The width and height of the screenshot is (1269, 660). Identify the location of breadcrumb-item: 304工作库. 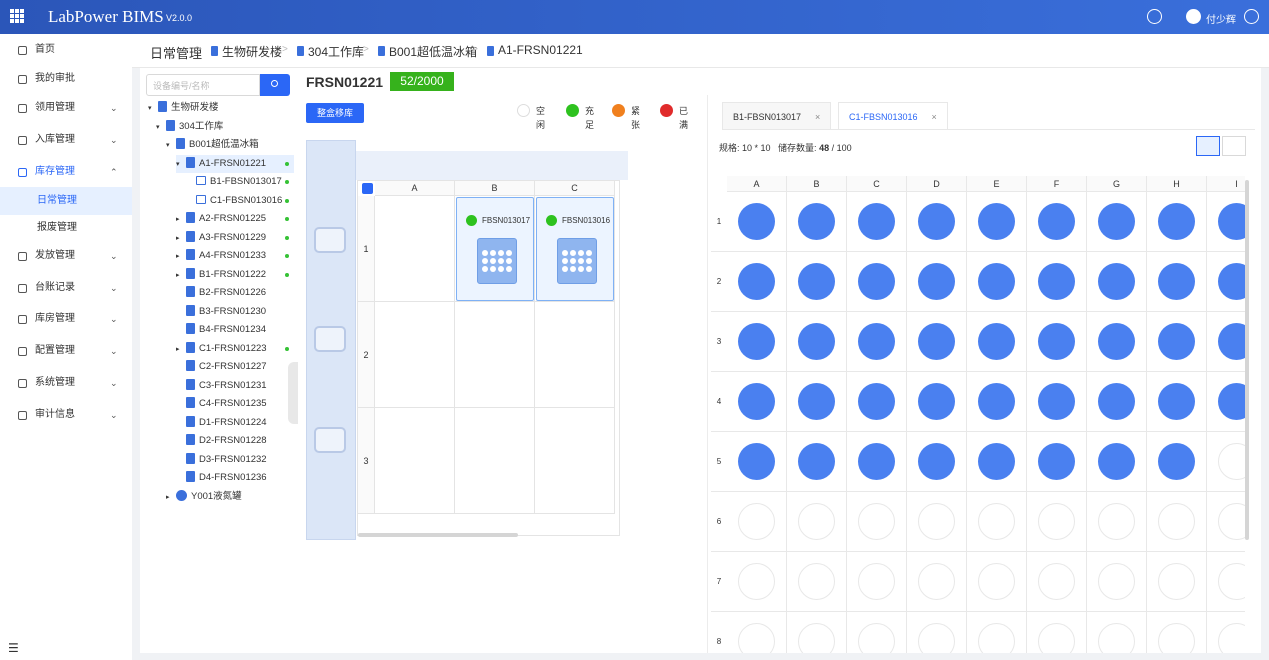
(336, 51).